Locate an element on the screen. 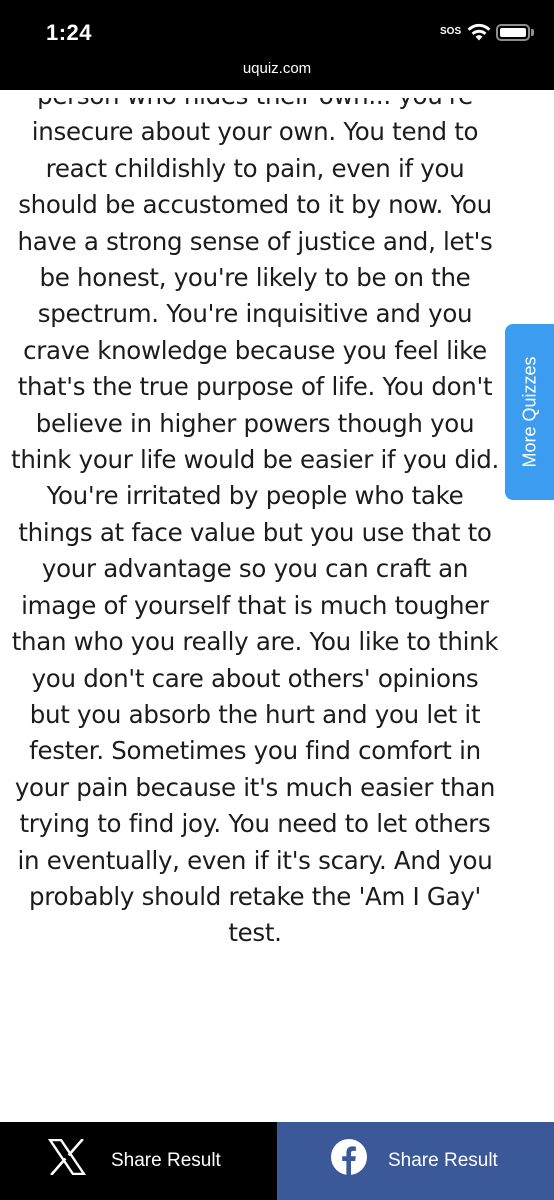  address-bar-url: uquiz.com is located at coordinates (277, 68).